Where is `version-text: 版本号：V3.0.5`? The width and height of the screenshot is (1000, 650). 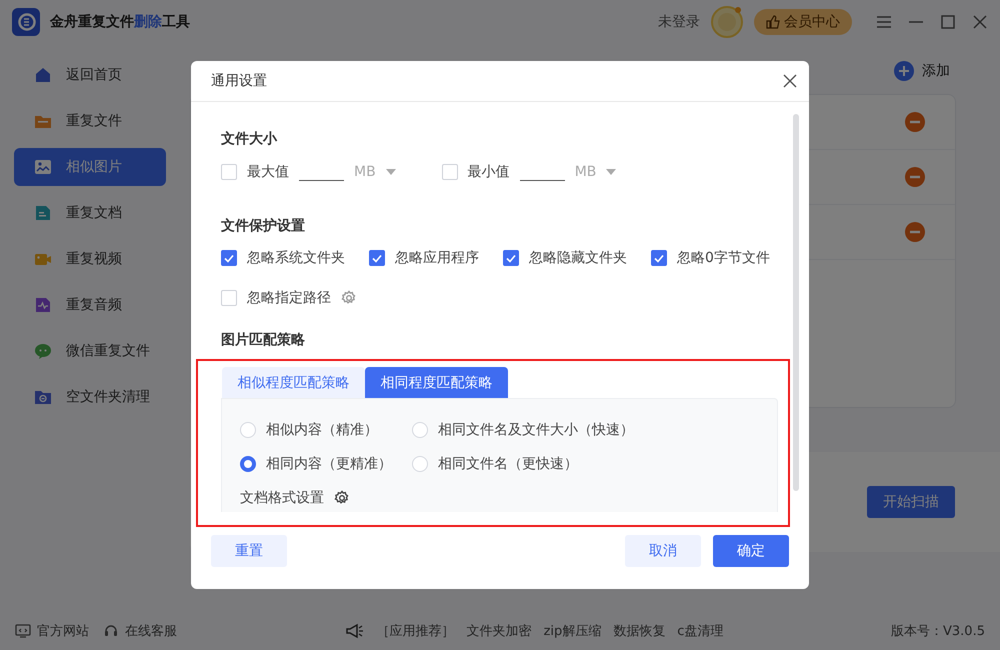 version-text: 版本号：V3.0.5 is located at coordinates (938, 631).